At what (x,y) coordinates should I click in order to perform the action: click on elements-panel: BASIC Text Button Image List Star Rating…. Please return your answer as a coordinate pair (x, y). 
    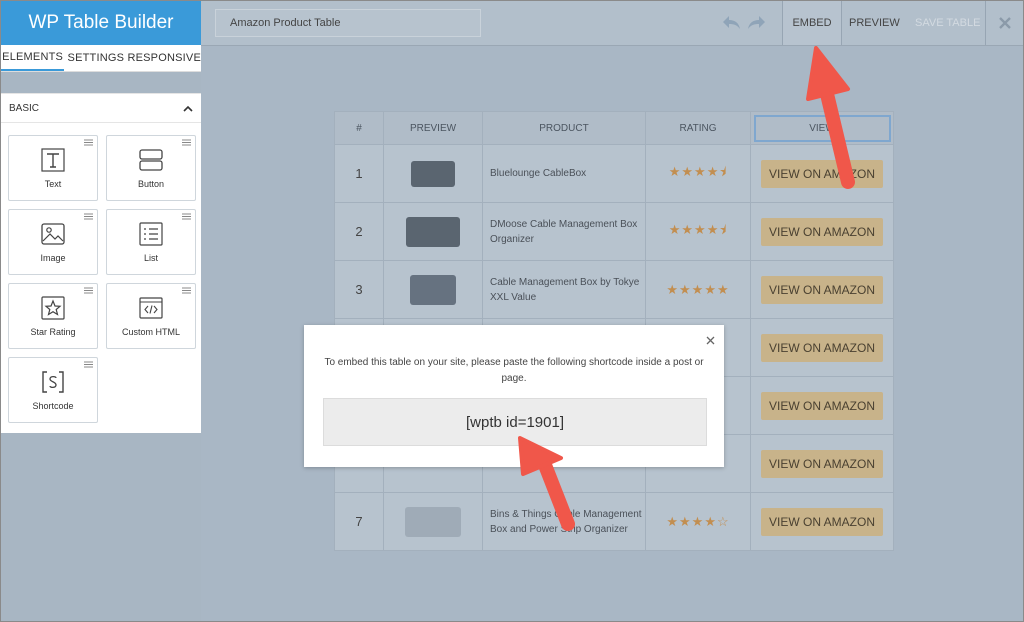
    Looking at the image, I should click on (101, 263).